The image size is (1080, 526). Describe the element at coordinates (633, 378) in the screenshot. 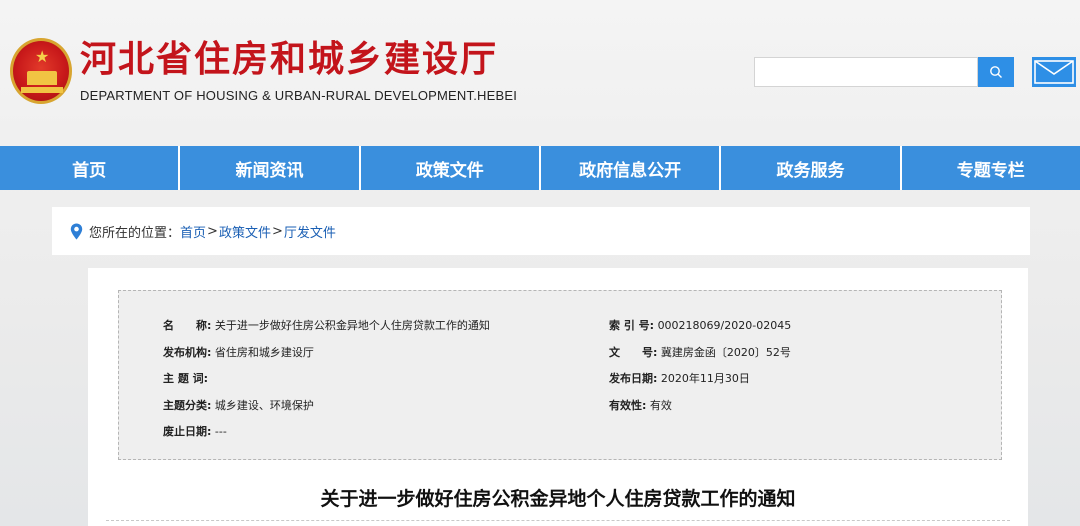

I see `meta-date-label: 发布日期:` at that location.